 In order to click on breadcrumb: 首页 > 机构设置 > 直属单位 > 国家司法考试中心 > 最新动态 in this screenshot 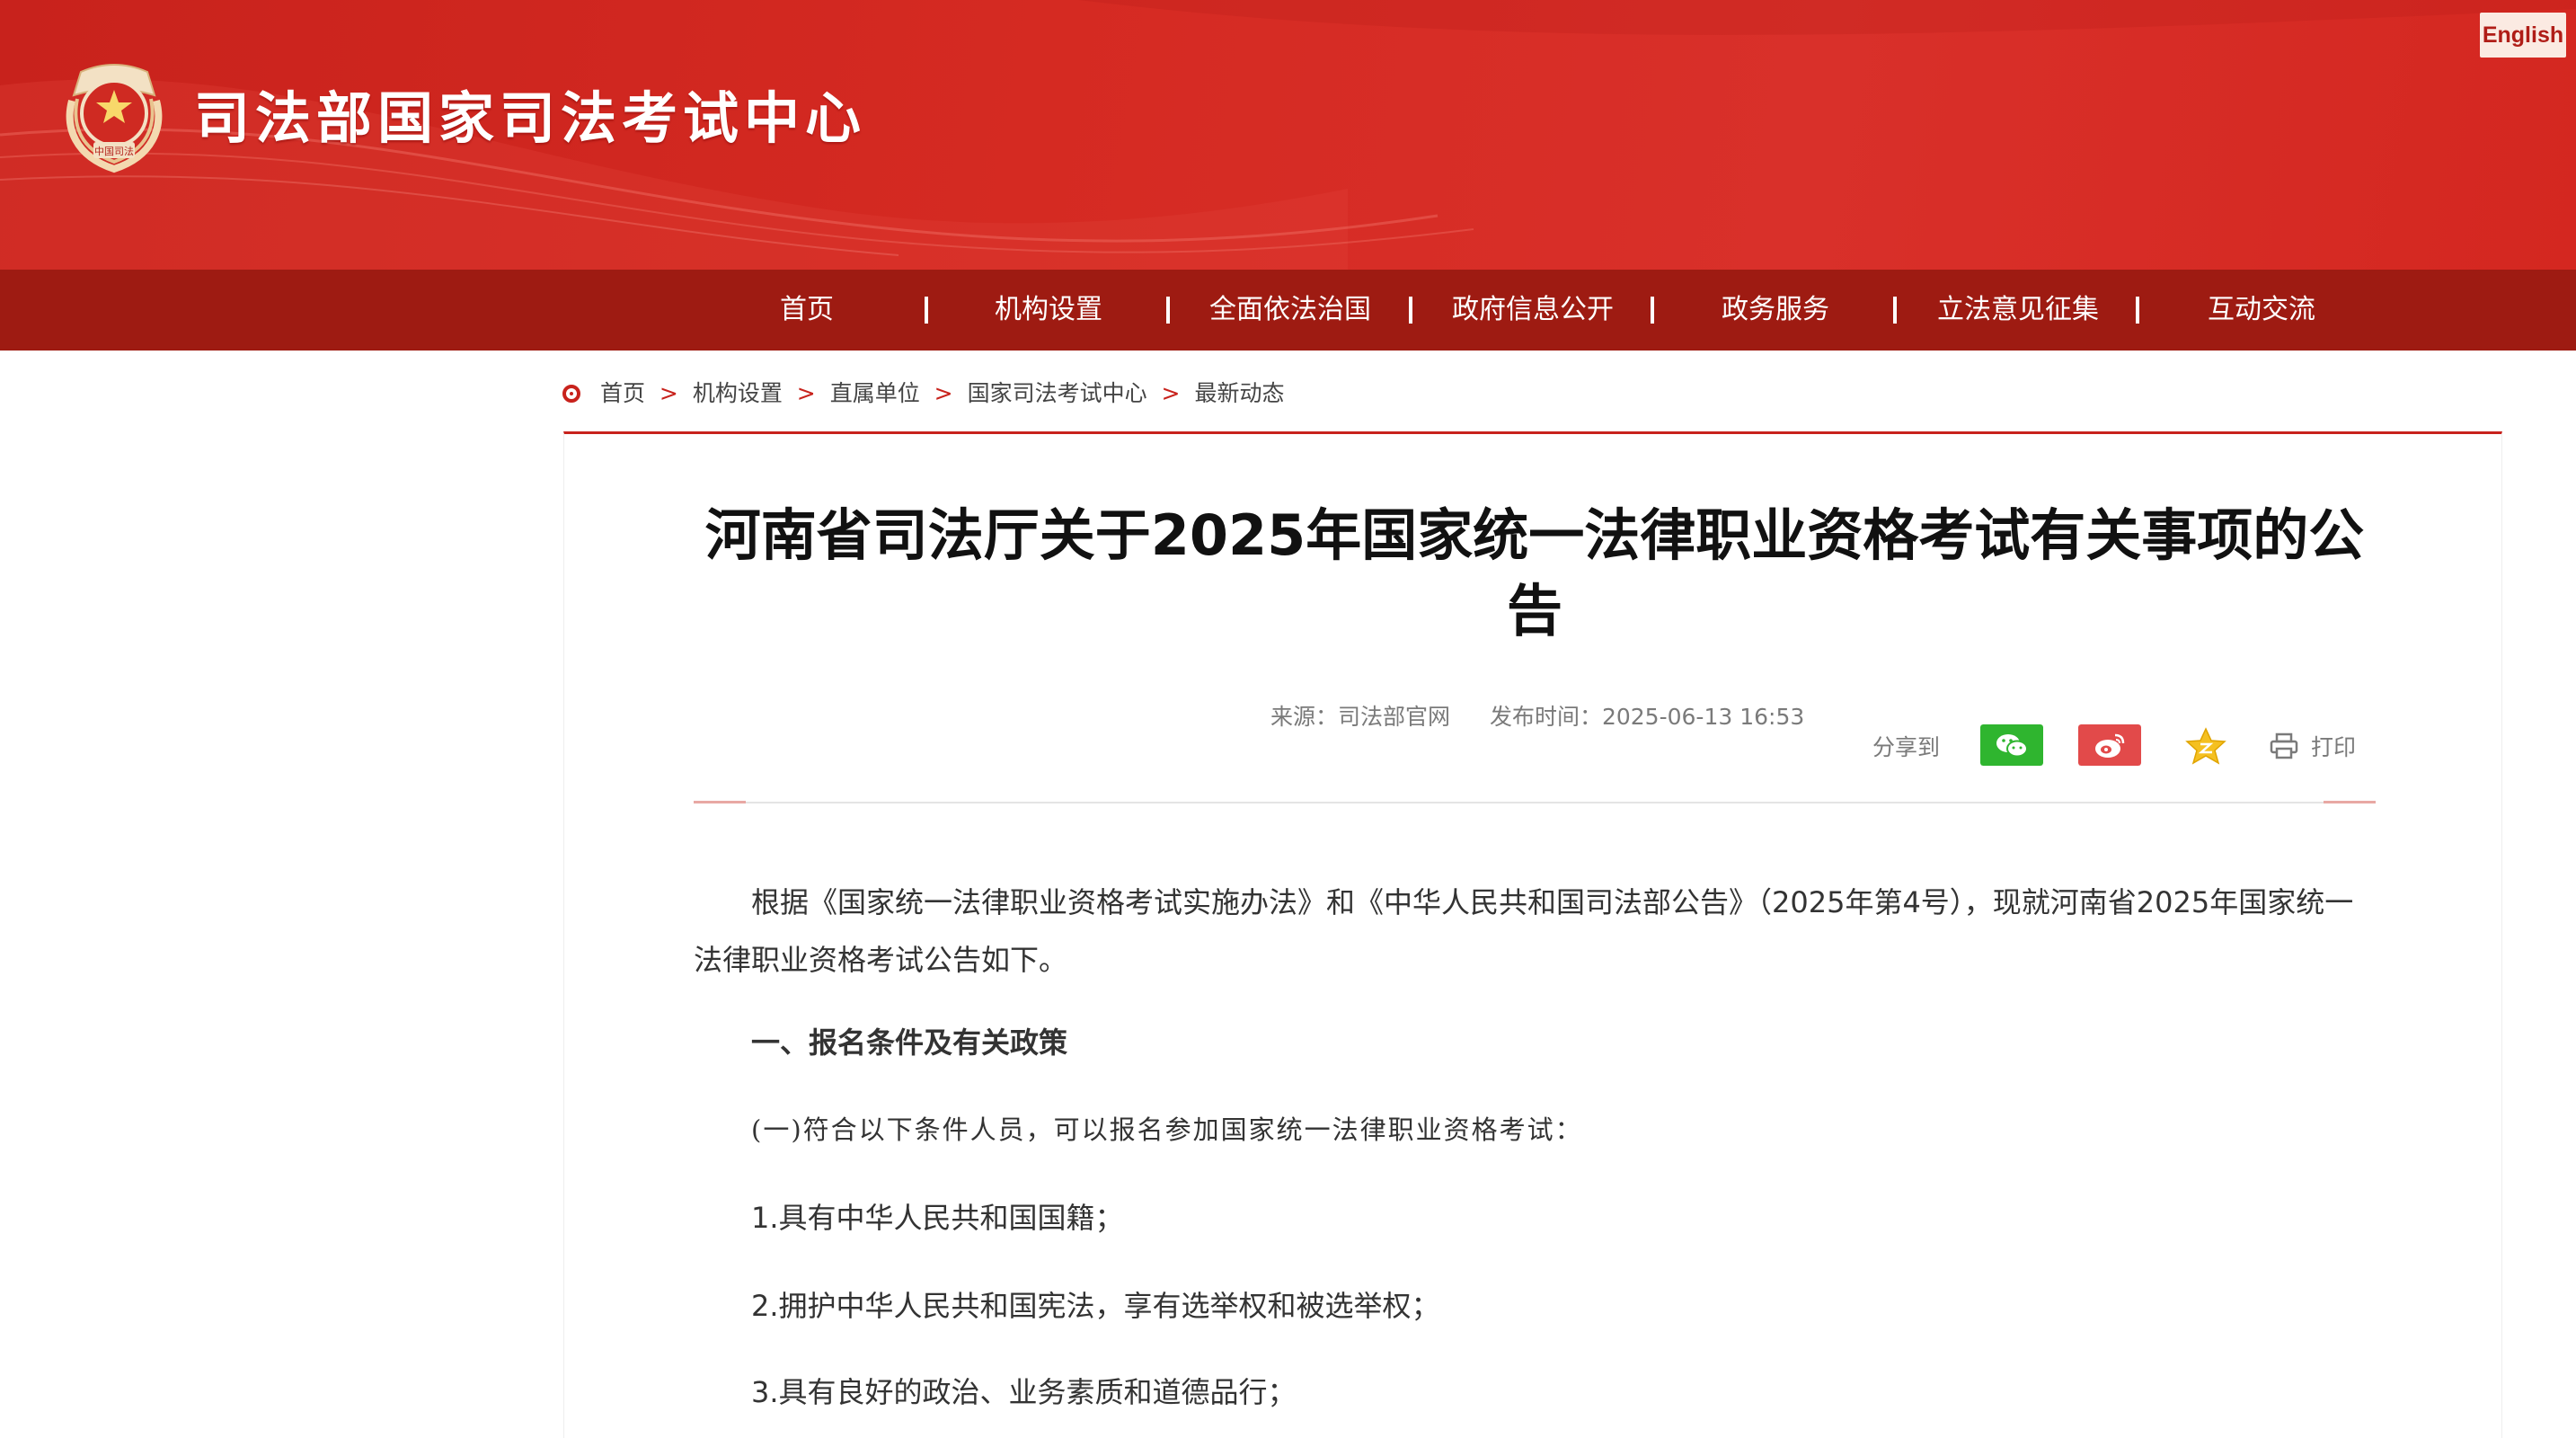, I will do `click(923, 394)`.